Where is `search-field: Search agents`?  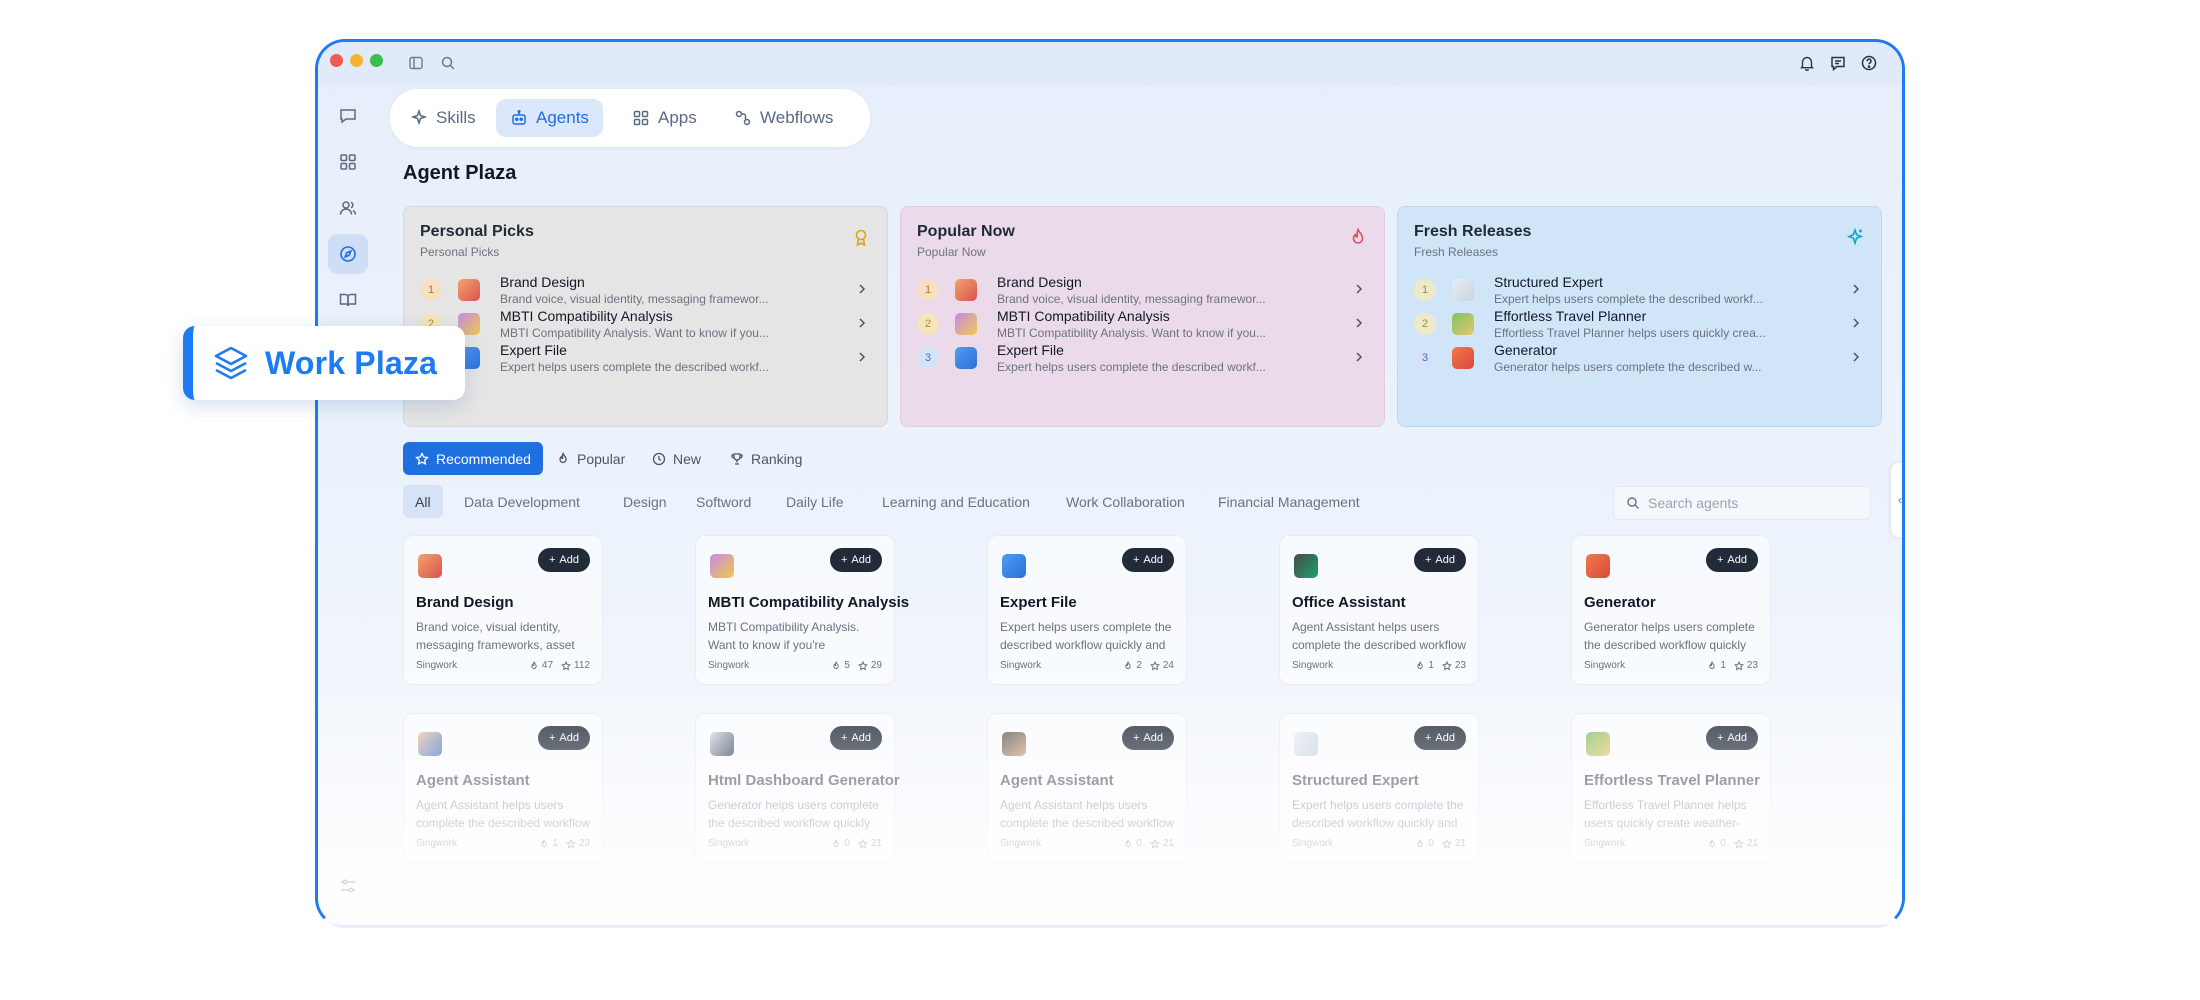
search-field: Search agents is located at coordinates (1742, 503).